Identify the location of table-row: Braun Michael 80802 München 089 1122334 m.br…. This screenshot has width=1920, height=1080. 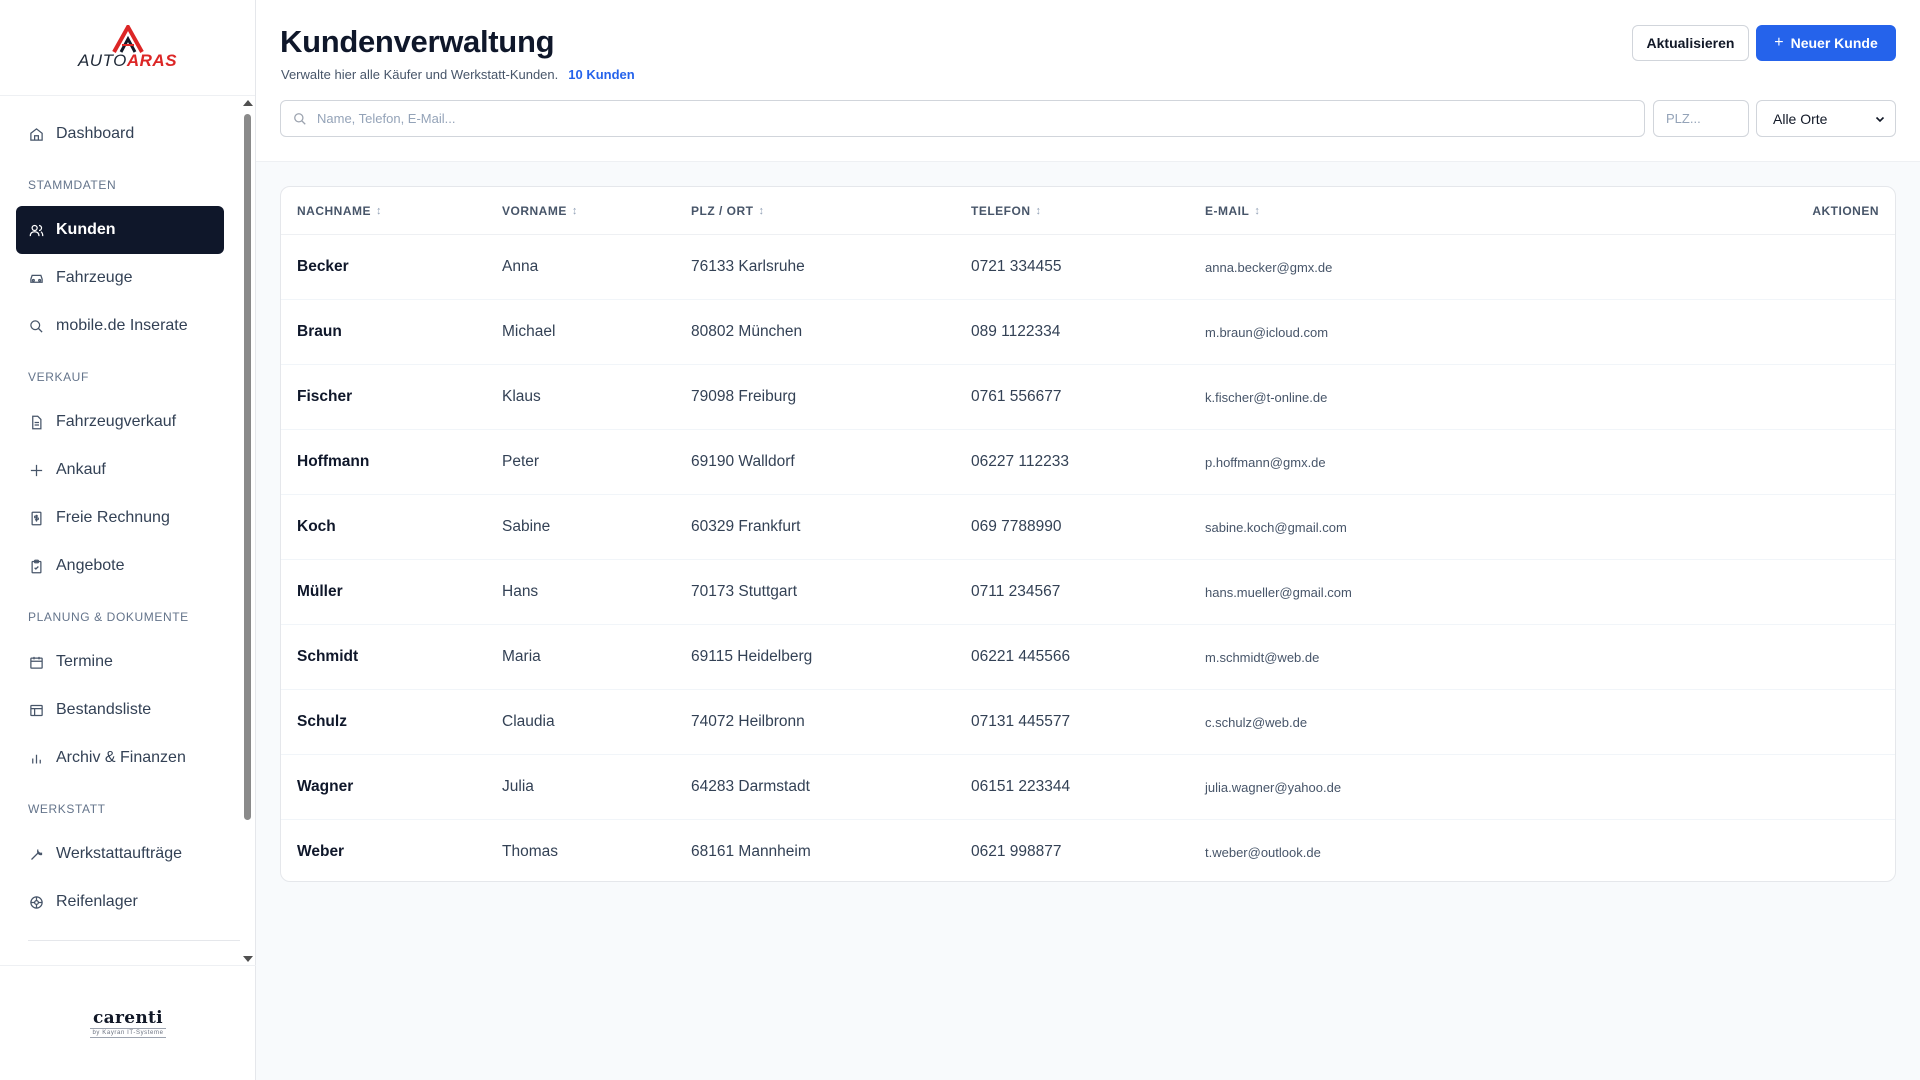
(1088, 332).